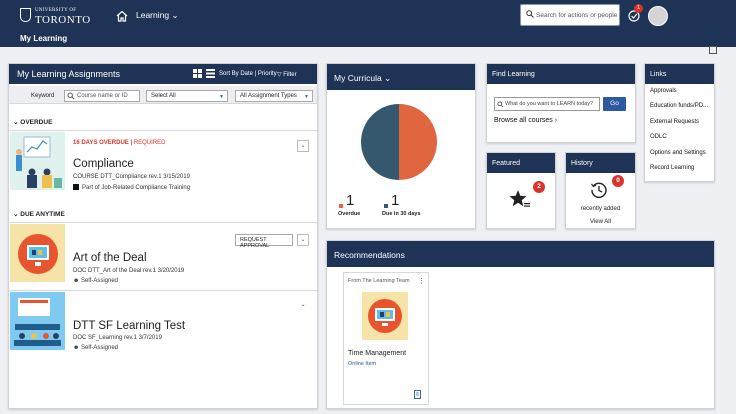  Describe the element at coordinates (198, 73) in the screenshot. I see `grid-view-icon` at that location.